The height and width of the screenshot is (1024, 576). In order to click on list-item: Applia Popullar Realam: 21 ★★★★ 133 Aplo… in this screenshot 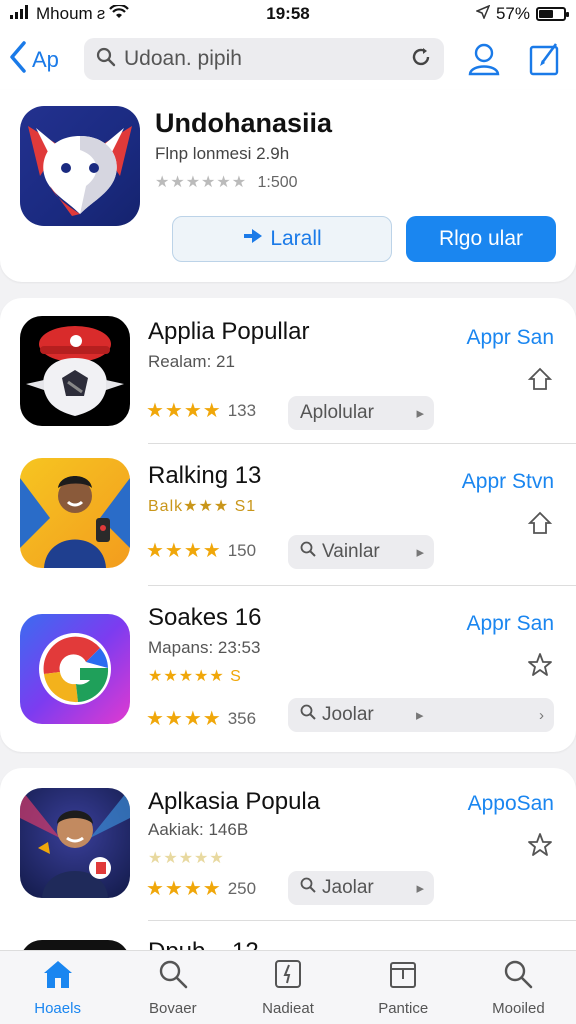, I will do `click(288, 371)`.